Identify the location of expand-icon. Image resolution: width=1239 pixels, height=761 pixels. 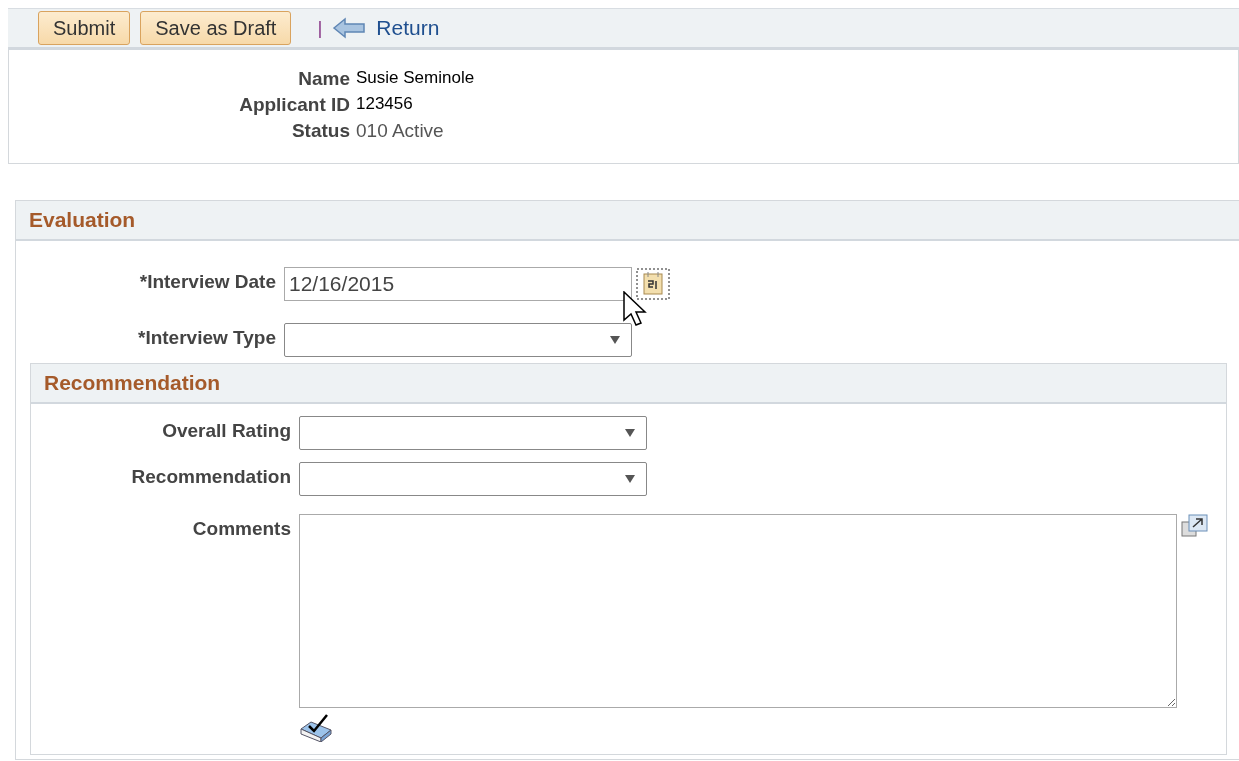
(1195, 526).